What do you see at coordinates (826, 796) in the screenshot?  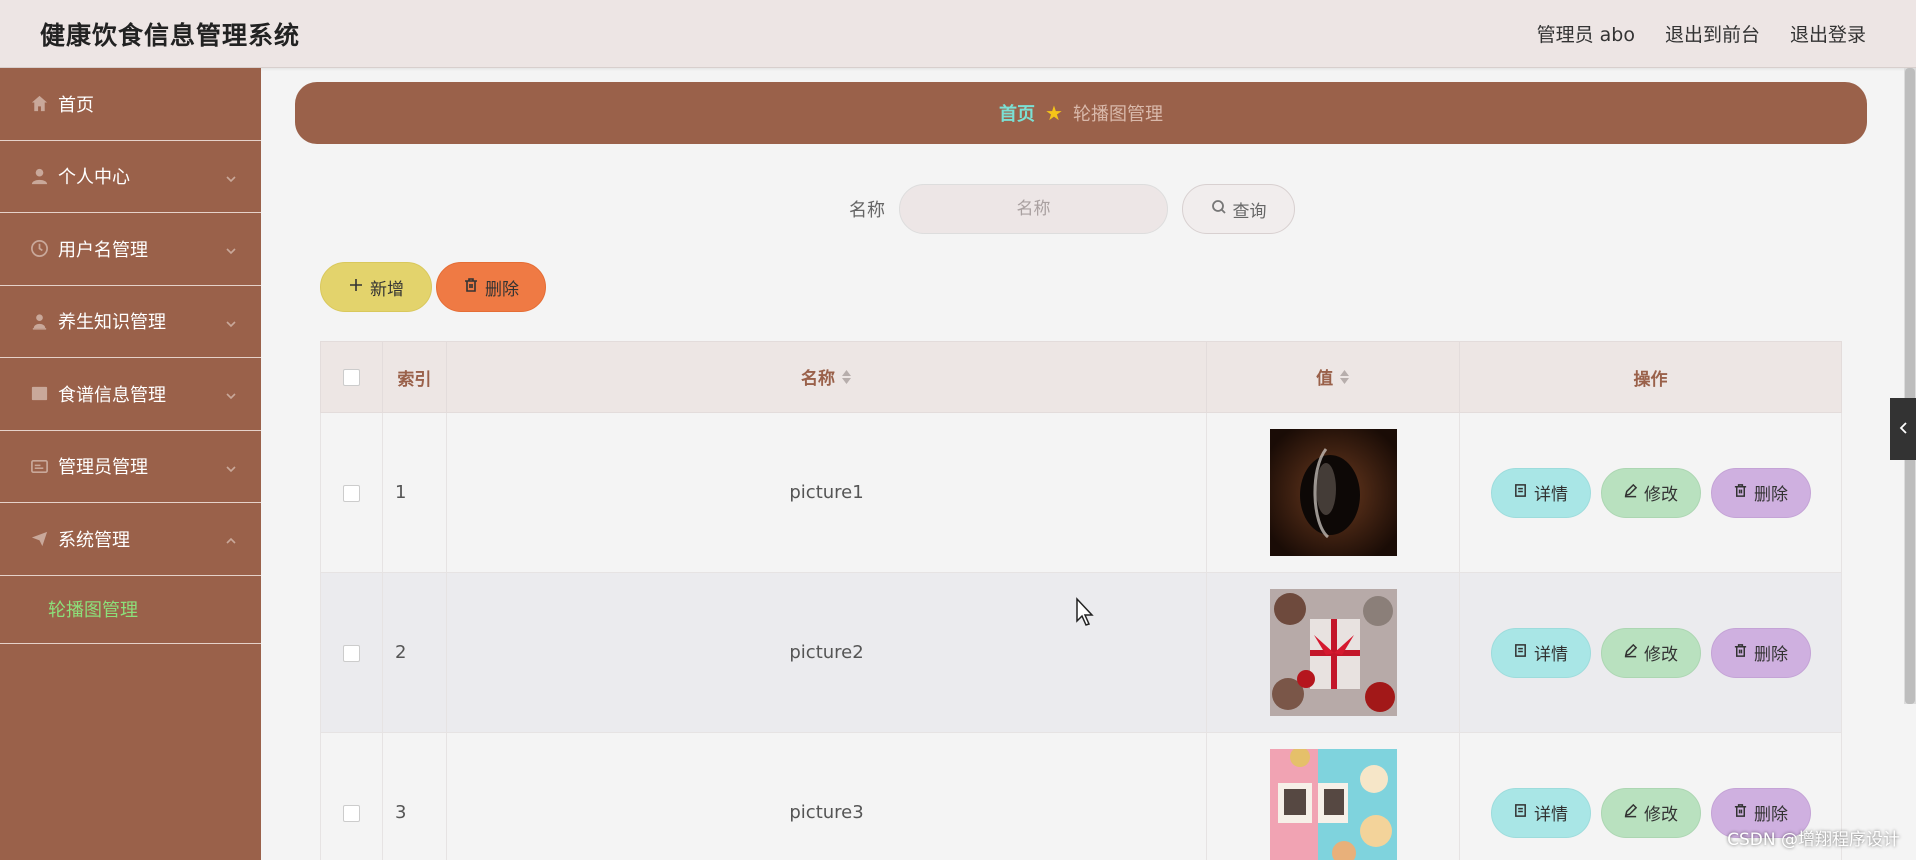 I see `row-name: picture3` at bounding box center [826, 796].